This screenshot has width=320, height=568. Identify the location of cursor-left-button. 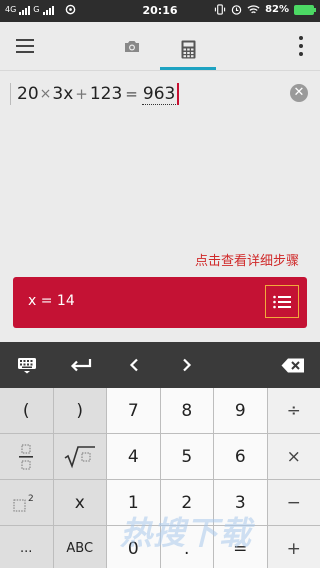
(133, 365).